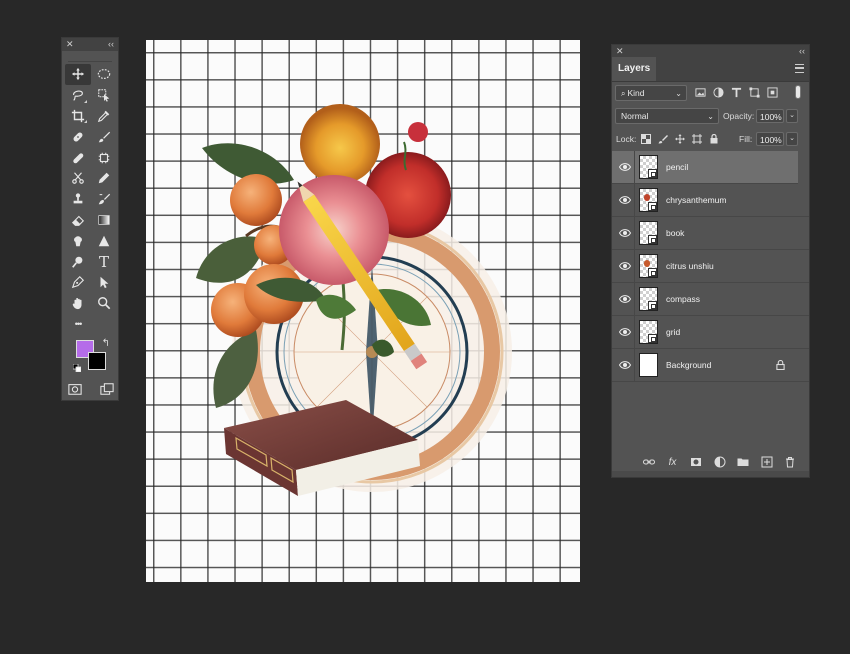  Describe the element at coordinates (104, 261) in the screenshot. I see `type-tool-icon: T` at that location.